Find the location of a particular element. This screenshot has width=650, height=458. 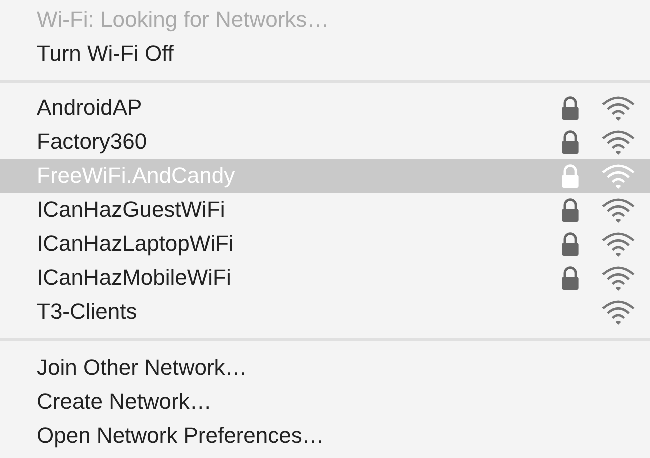

network-name: ICanHazGuestWiFi is located at coordinates (131, 210).